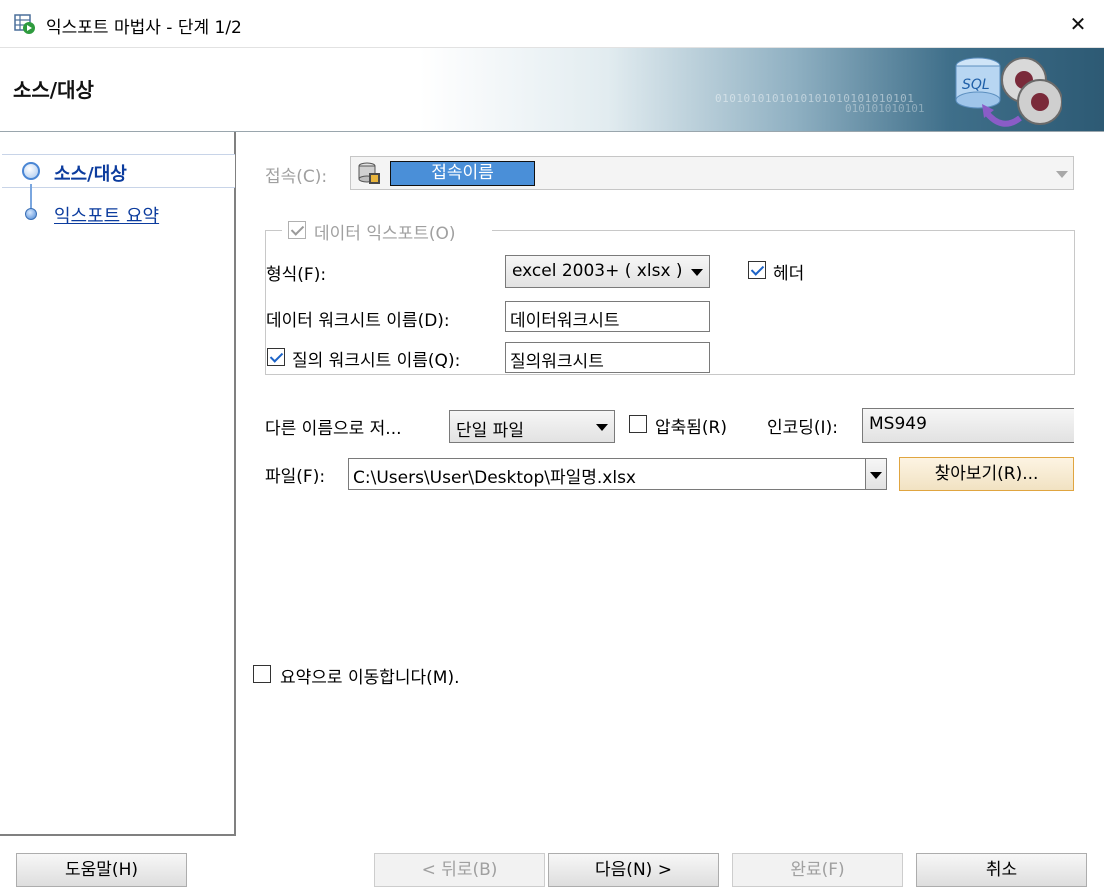  I want to click on close-button: ✕, so click(1078, 24).